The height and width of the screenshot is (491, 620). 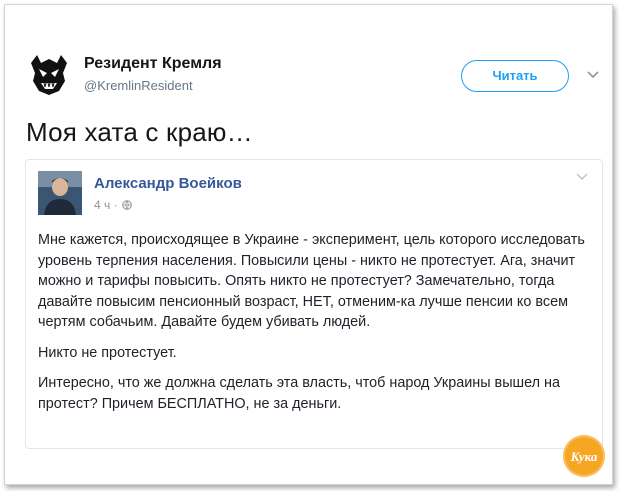 What do you see at coordinates (168, 183) in the screenshot?
I see `post-author-name: Александр Воейков` at bounding box center [168, 183].